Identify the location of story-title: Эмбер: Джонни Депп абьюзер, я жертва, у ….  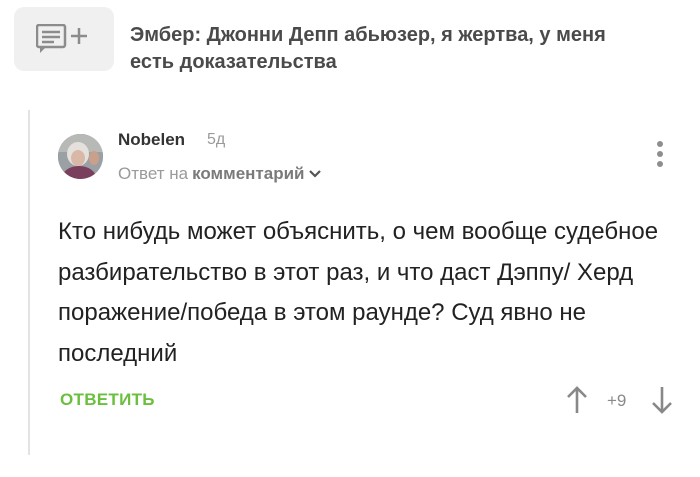
(390, 49).